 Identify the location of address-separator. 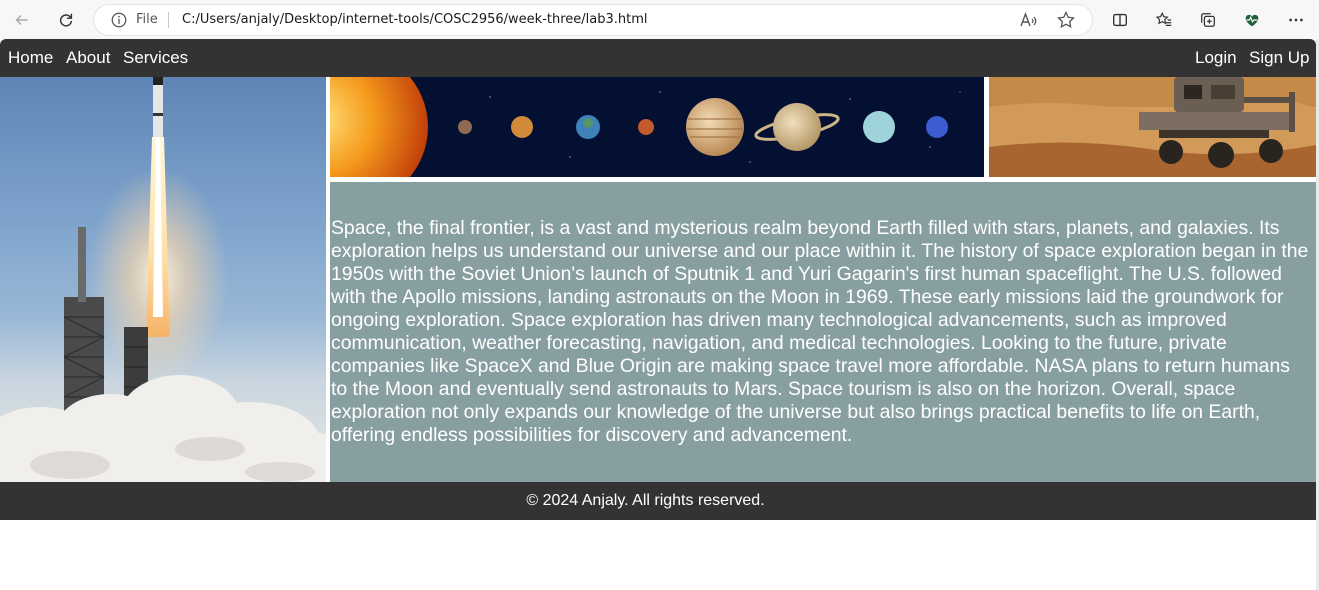
(168, 20).